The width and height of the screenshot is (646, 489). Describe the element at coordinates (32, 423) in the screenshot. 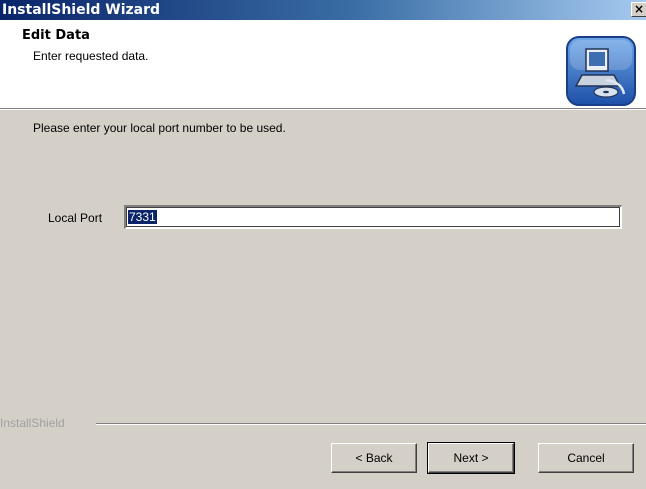

I see `installshield-brand-label: InstallShield` at that location.